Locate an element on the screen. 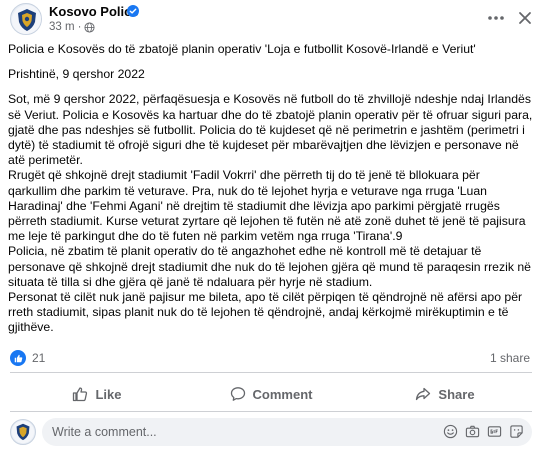 The width and height of the screenshot is (542, 451). comment-label: Comment is located at coordinates (282, 394).